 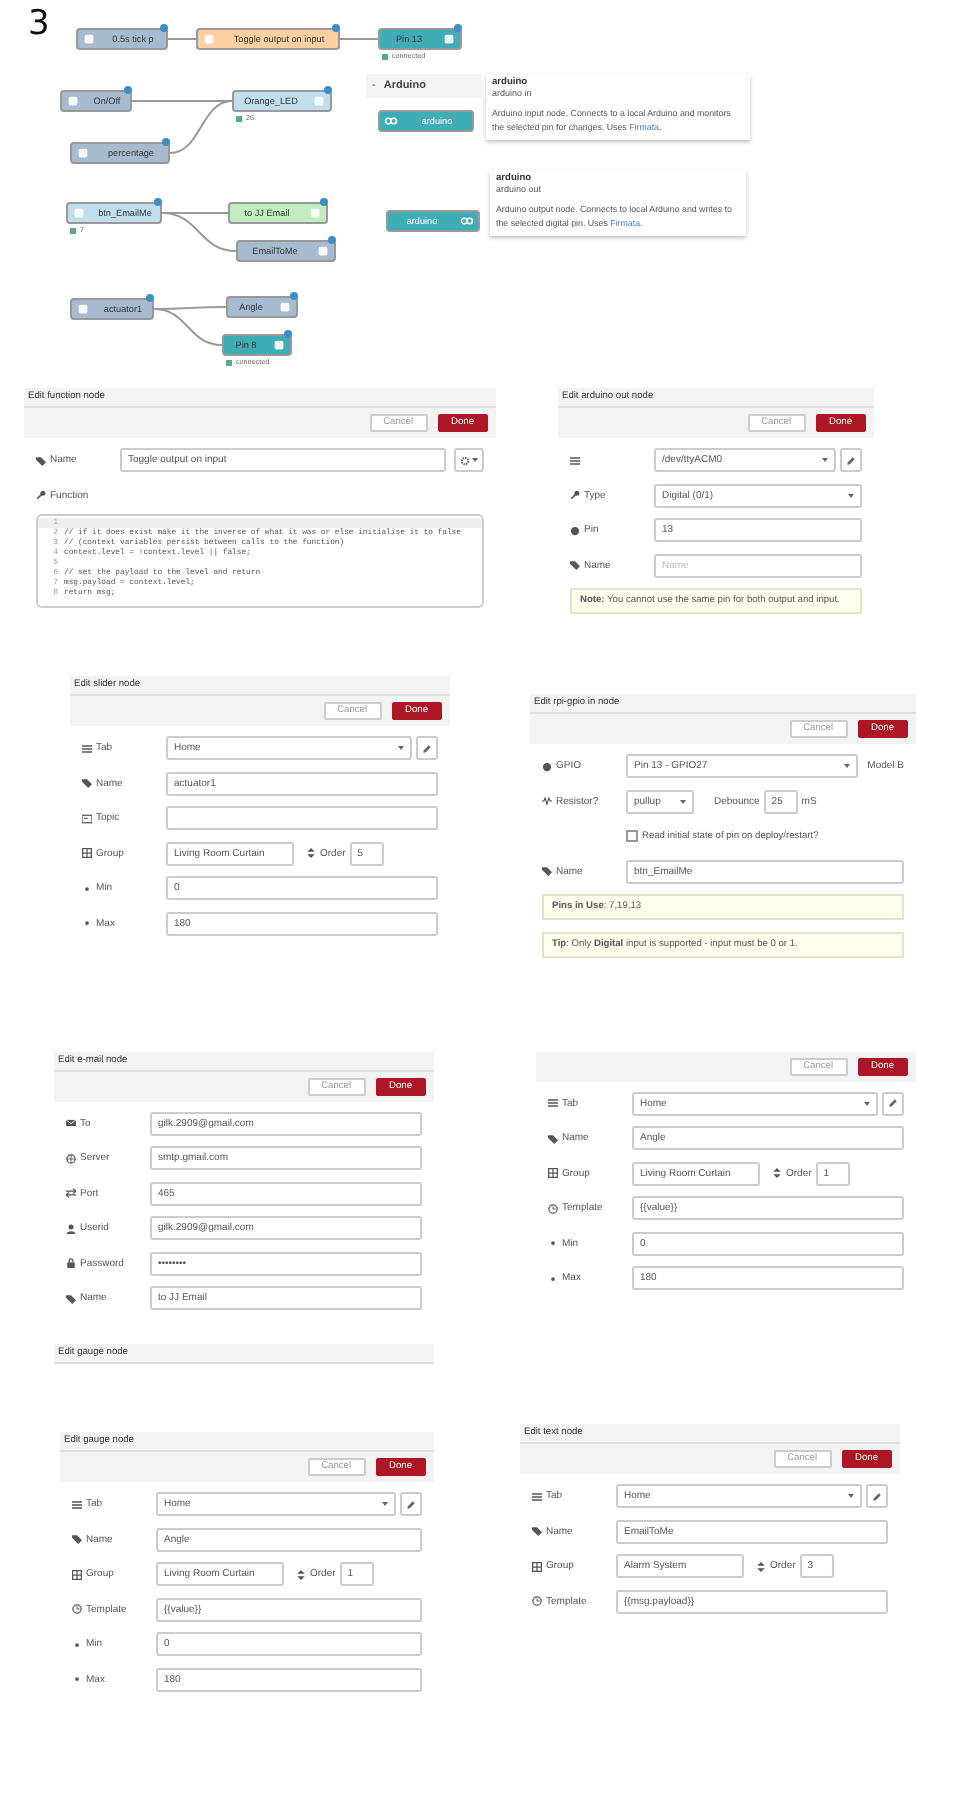 I want to click on gear-icon, so click(x=465, y=460).